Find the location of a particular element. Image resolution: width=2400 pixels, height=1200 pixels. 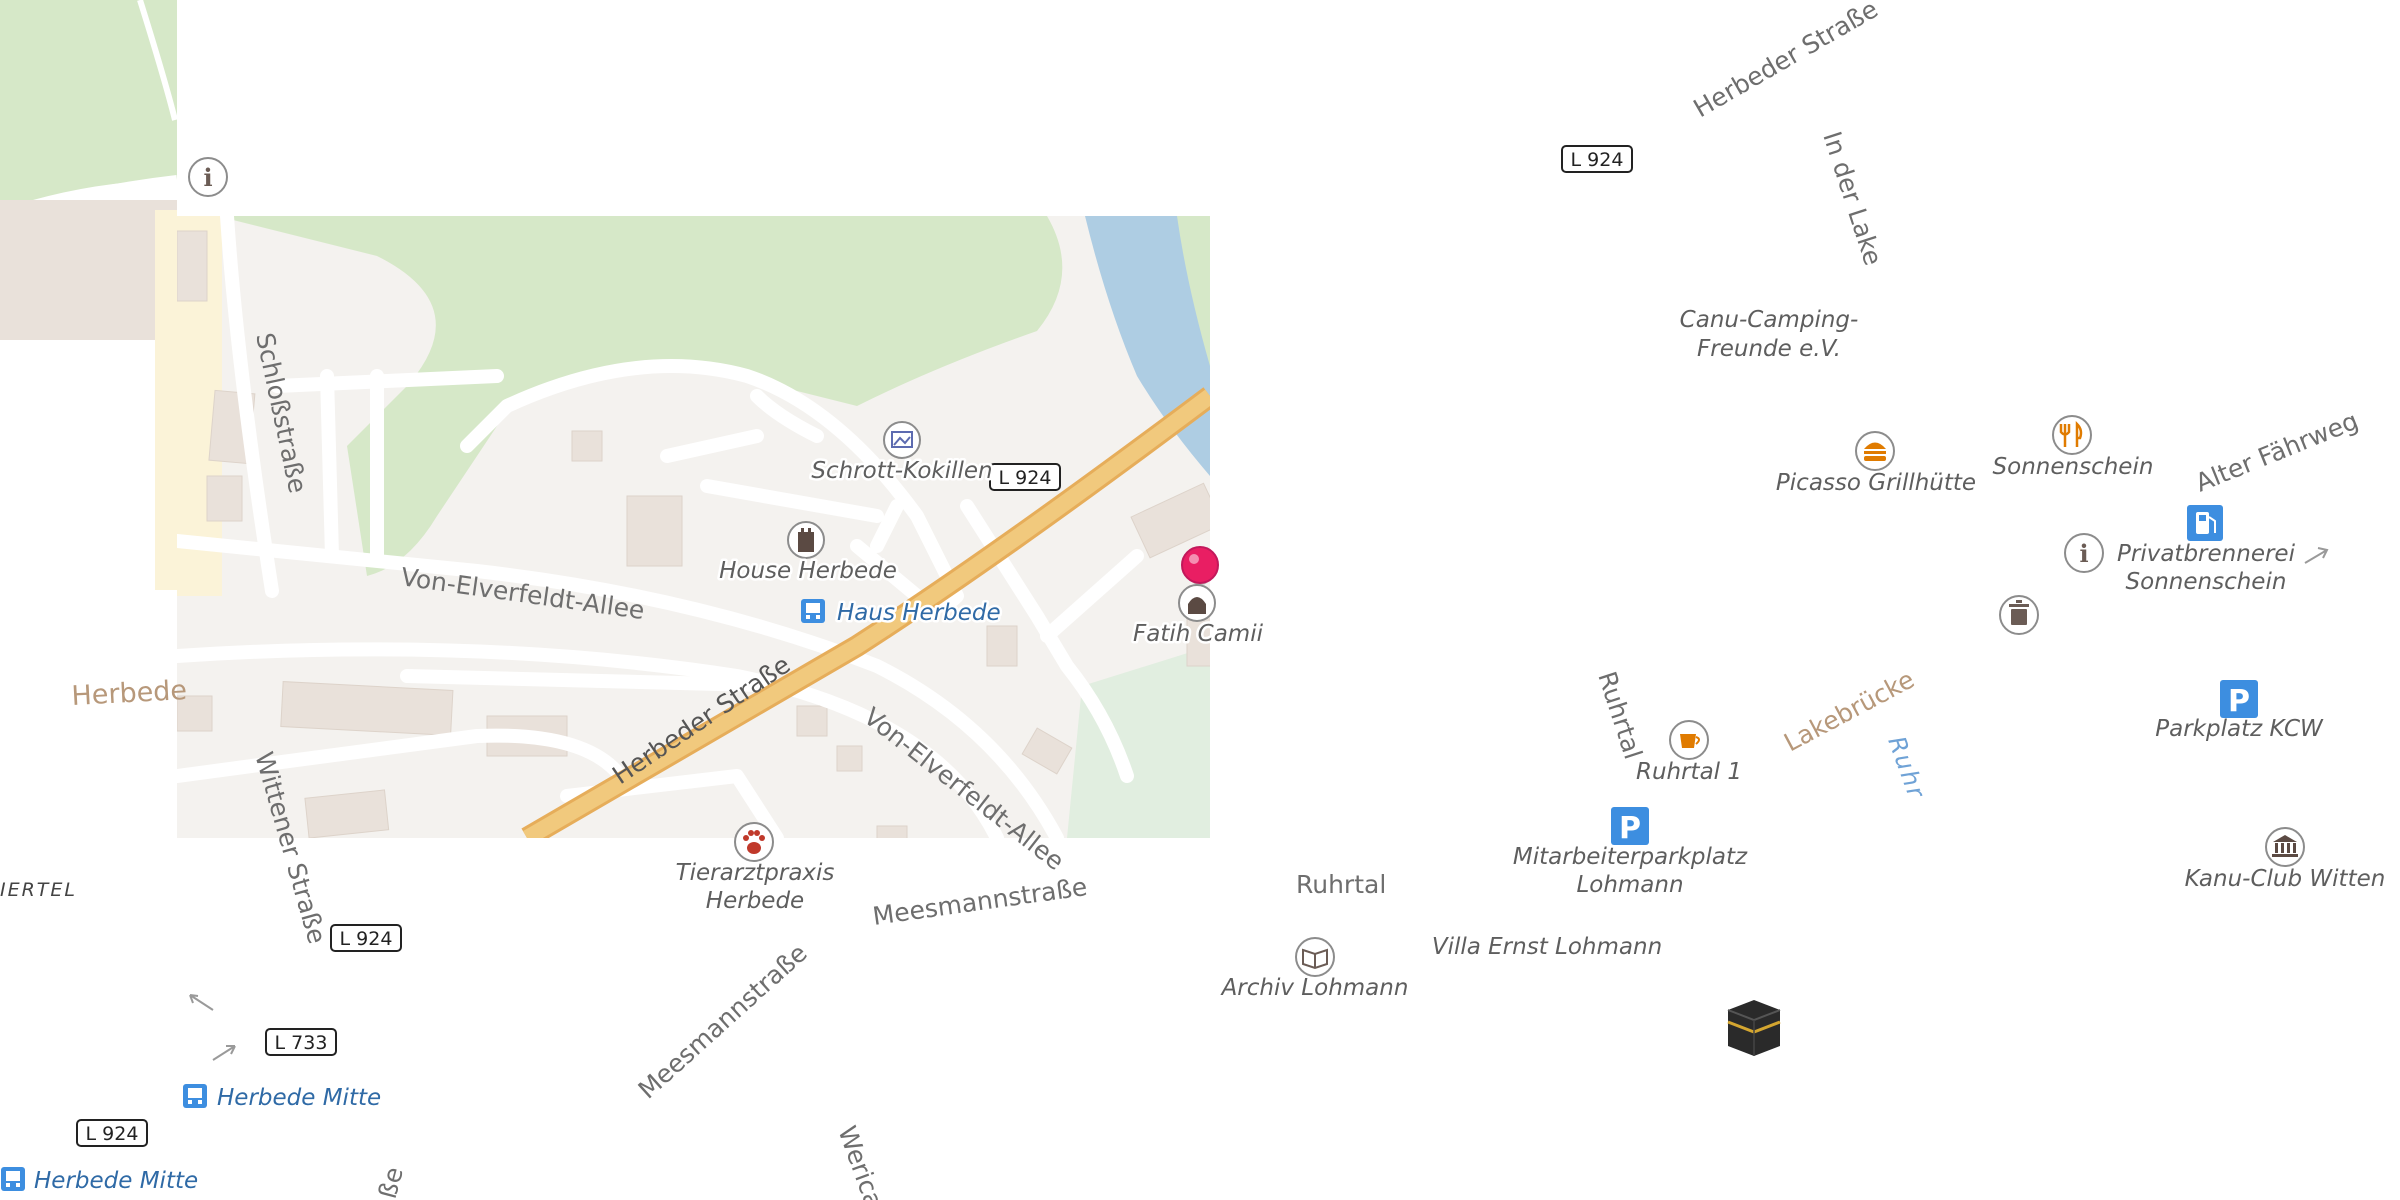

residential-strip-left is located at coordinates (166, 400).